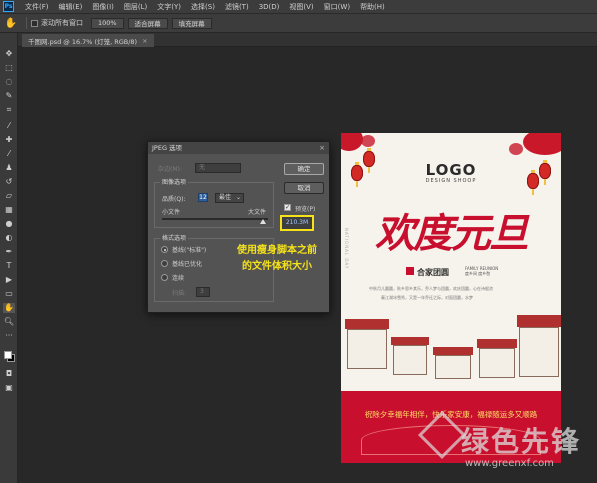 The width and height of the screenshot is (597, 483). Describe the element at coordinates (37, 7) in the screenshot. I see `menu-file: 文件(F)` at that location.